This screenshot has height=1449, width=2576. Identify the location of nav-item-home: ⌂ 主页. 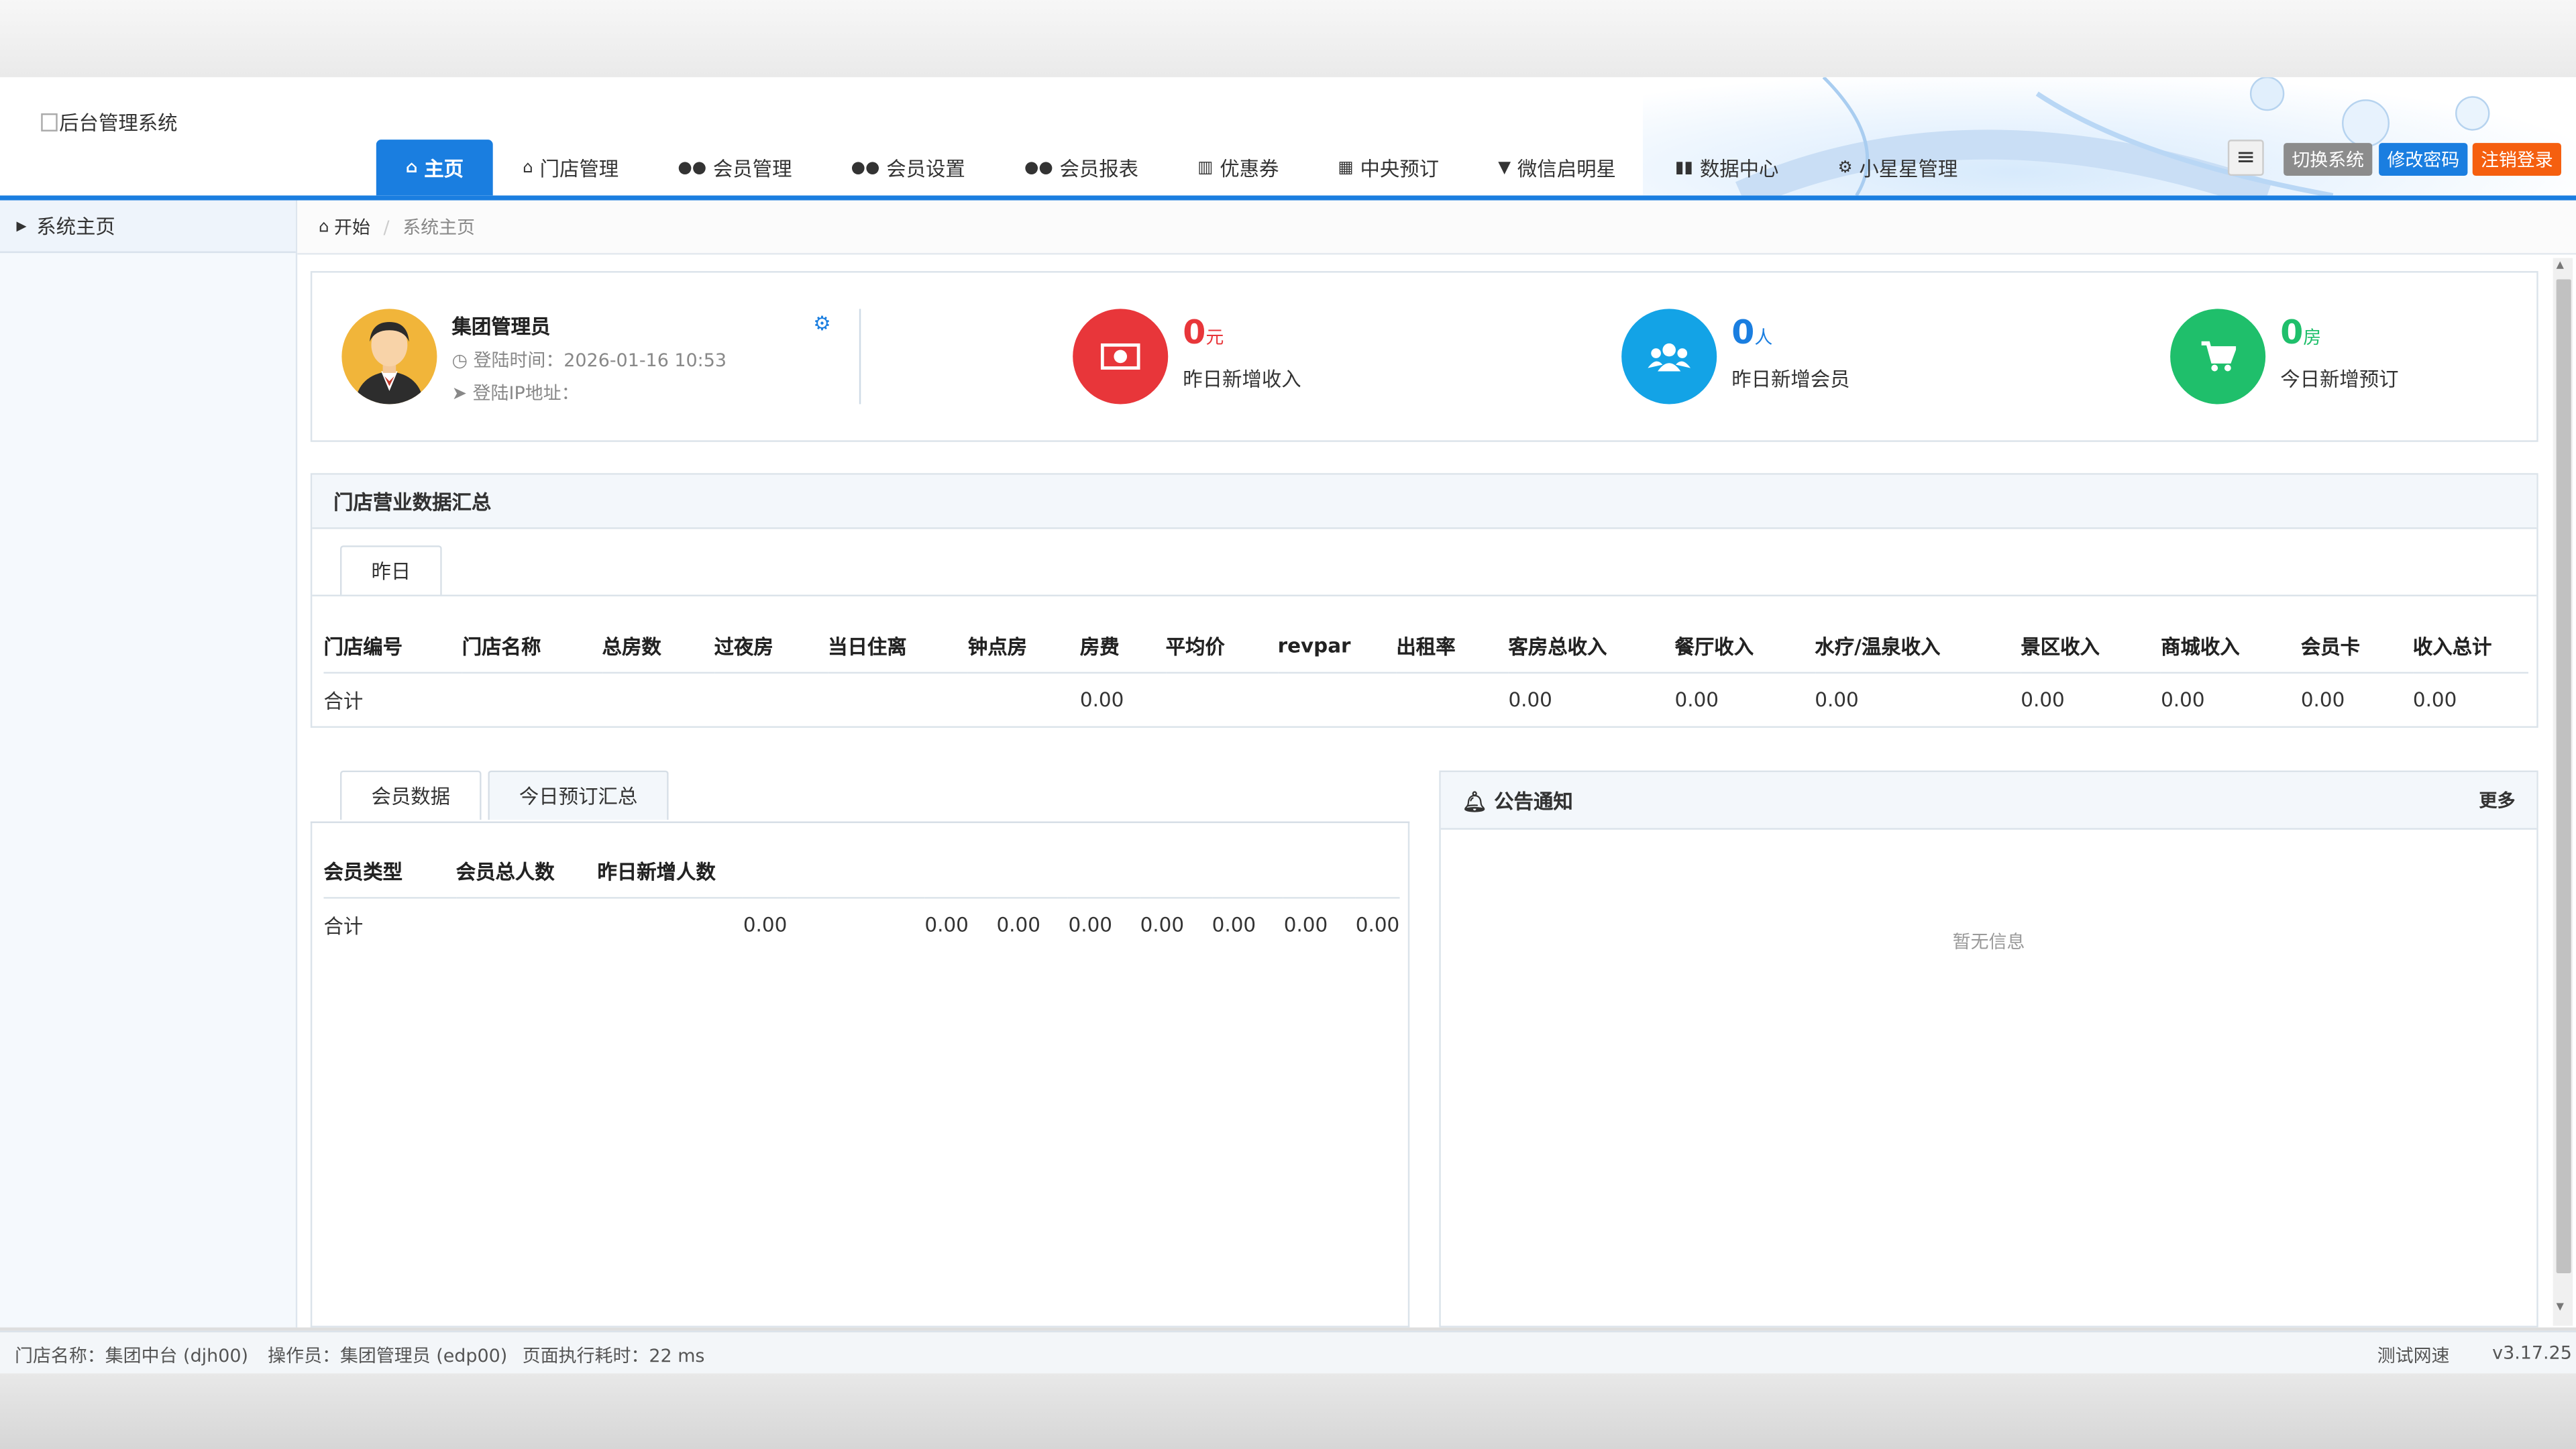
(435, 168).